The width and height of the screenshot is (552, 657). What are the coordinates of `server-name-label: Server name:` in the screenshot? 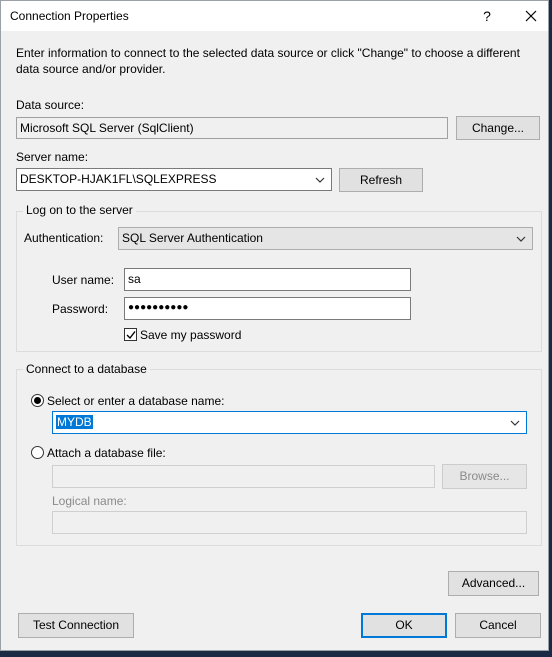 It's located at (52, 157).